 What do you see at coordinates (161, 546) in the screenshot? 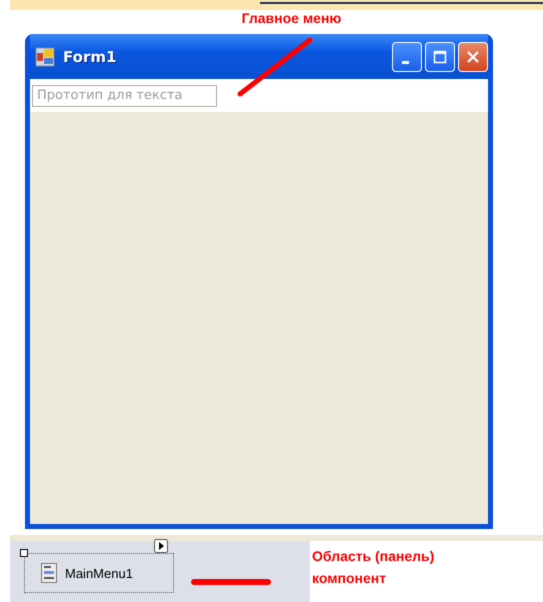
I see `smart-tag-icon` at bounding box center [161, 546].